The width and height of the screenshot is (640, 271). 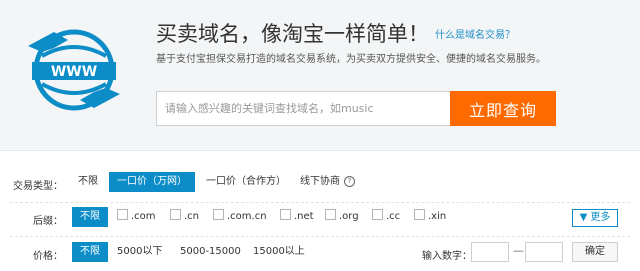 I want to click on hero-slogan: 买卖域名，像淘宝一样简单！ 什么是域名交易？, so click(x=335, y=33).